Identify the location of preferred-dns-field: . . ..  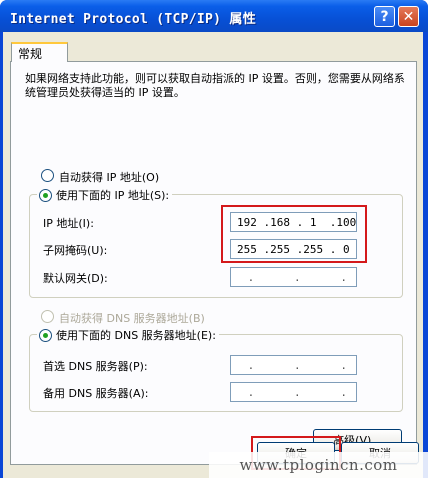
(293, 365).